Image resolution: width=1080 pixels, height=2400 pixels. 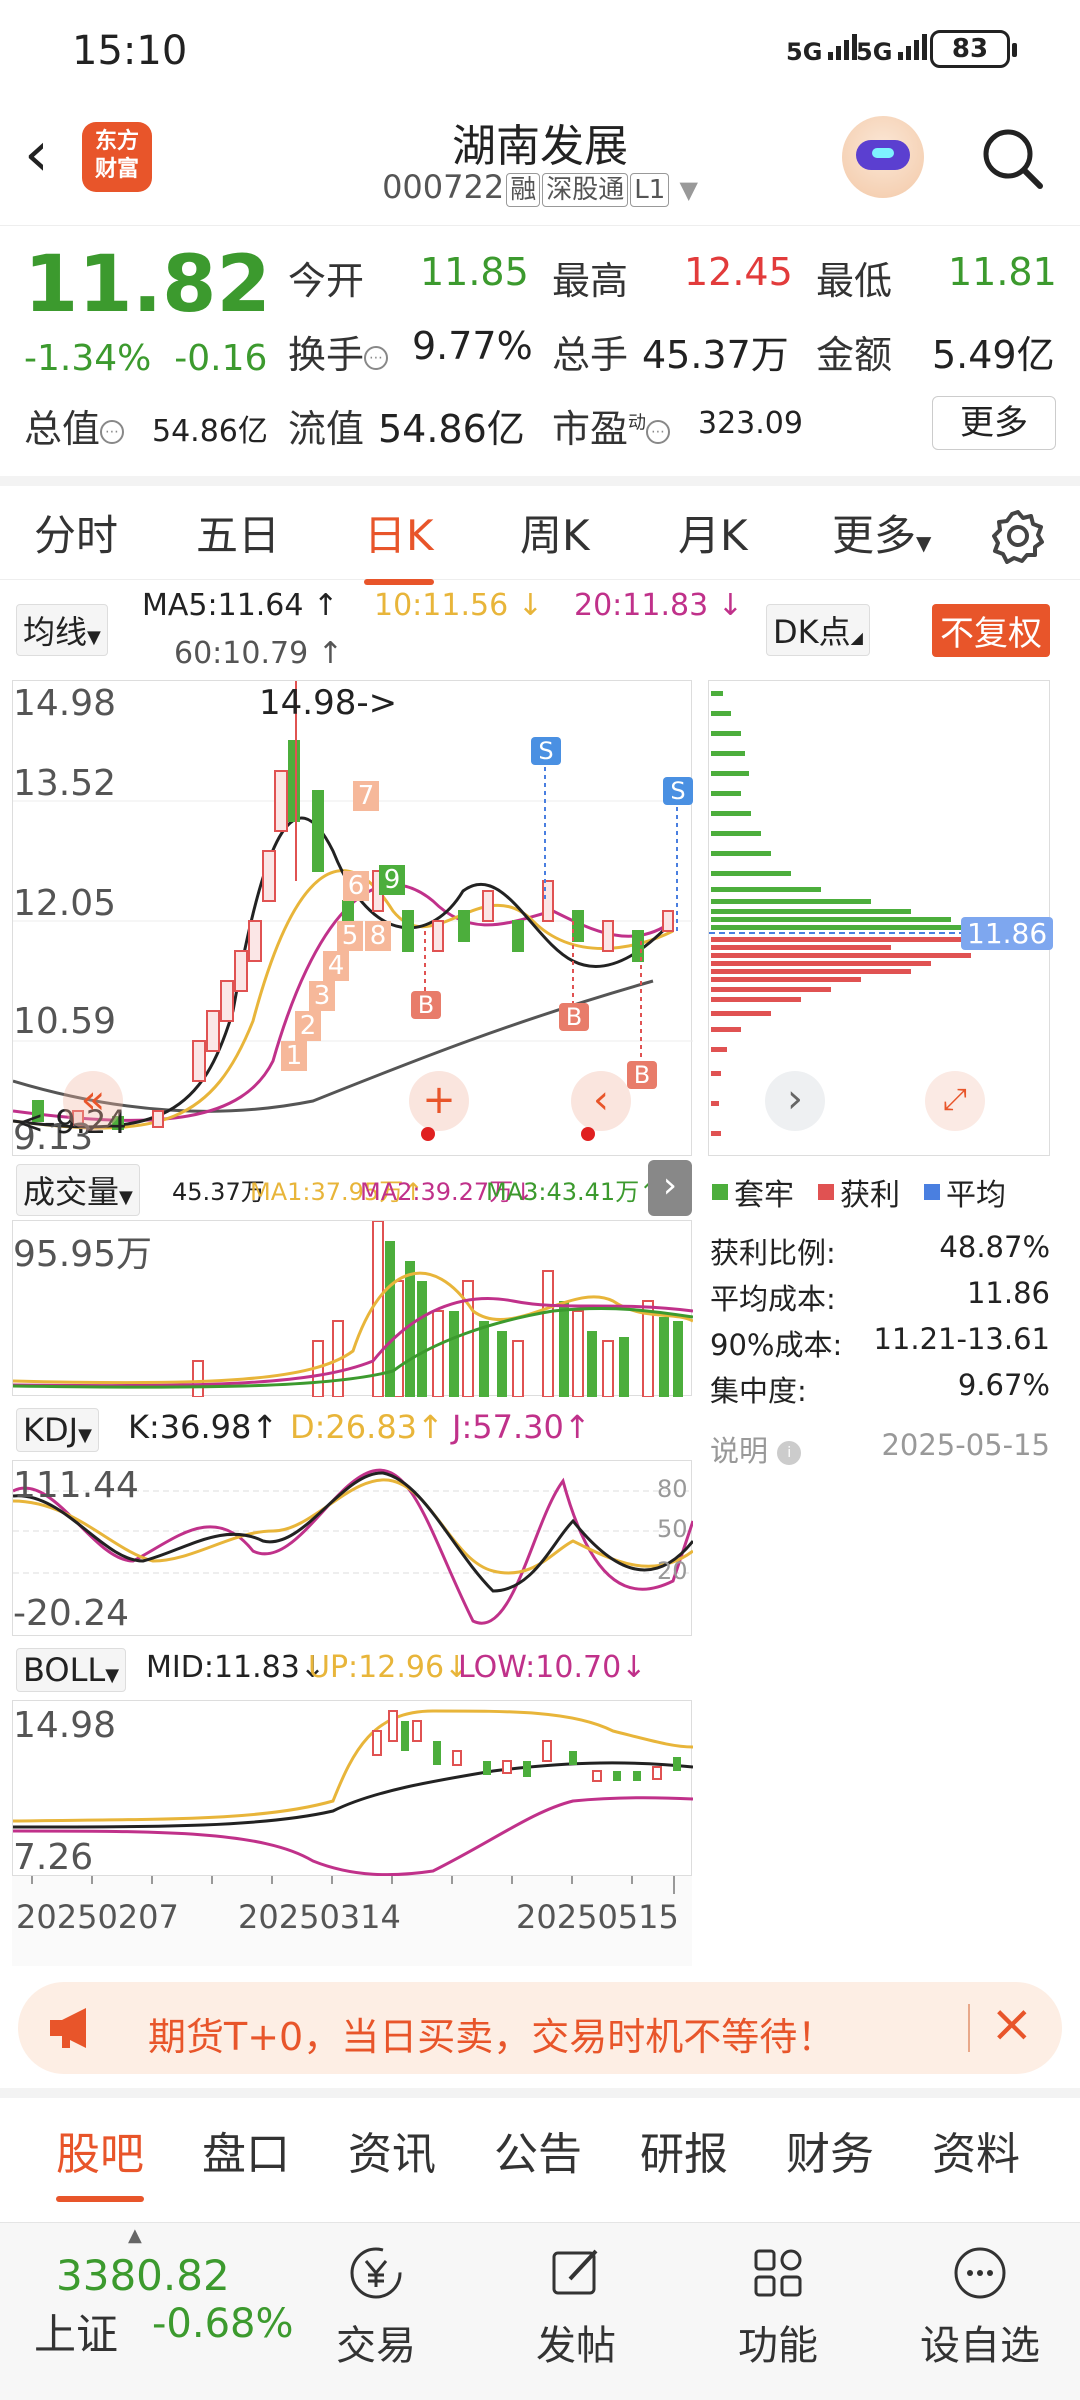 What do you see at coordinates (789, 1453) in the screenshot?
I see `info-icon: i` at bounding box center [789, 1453].